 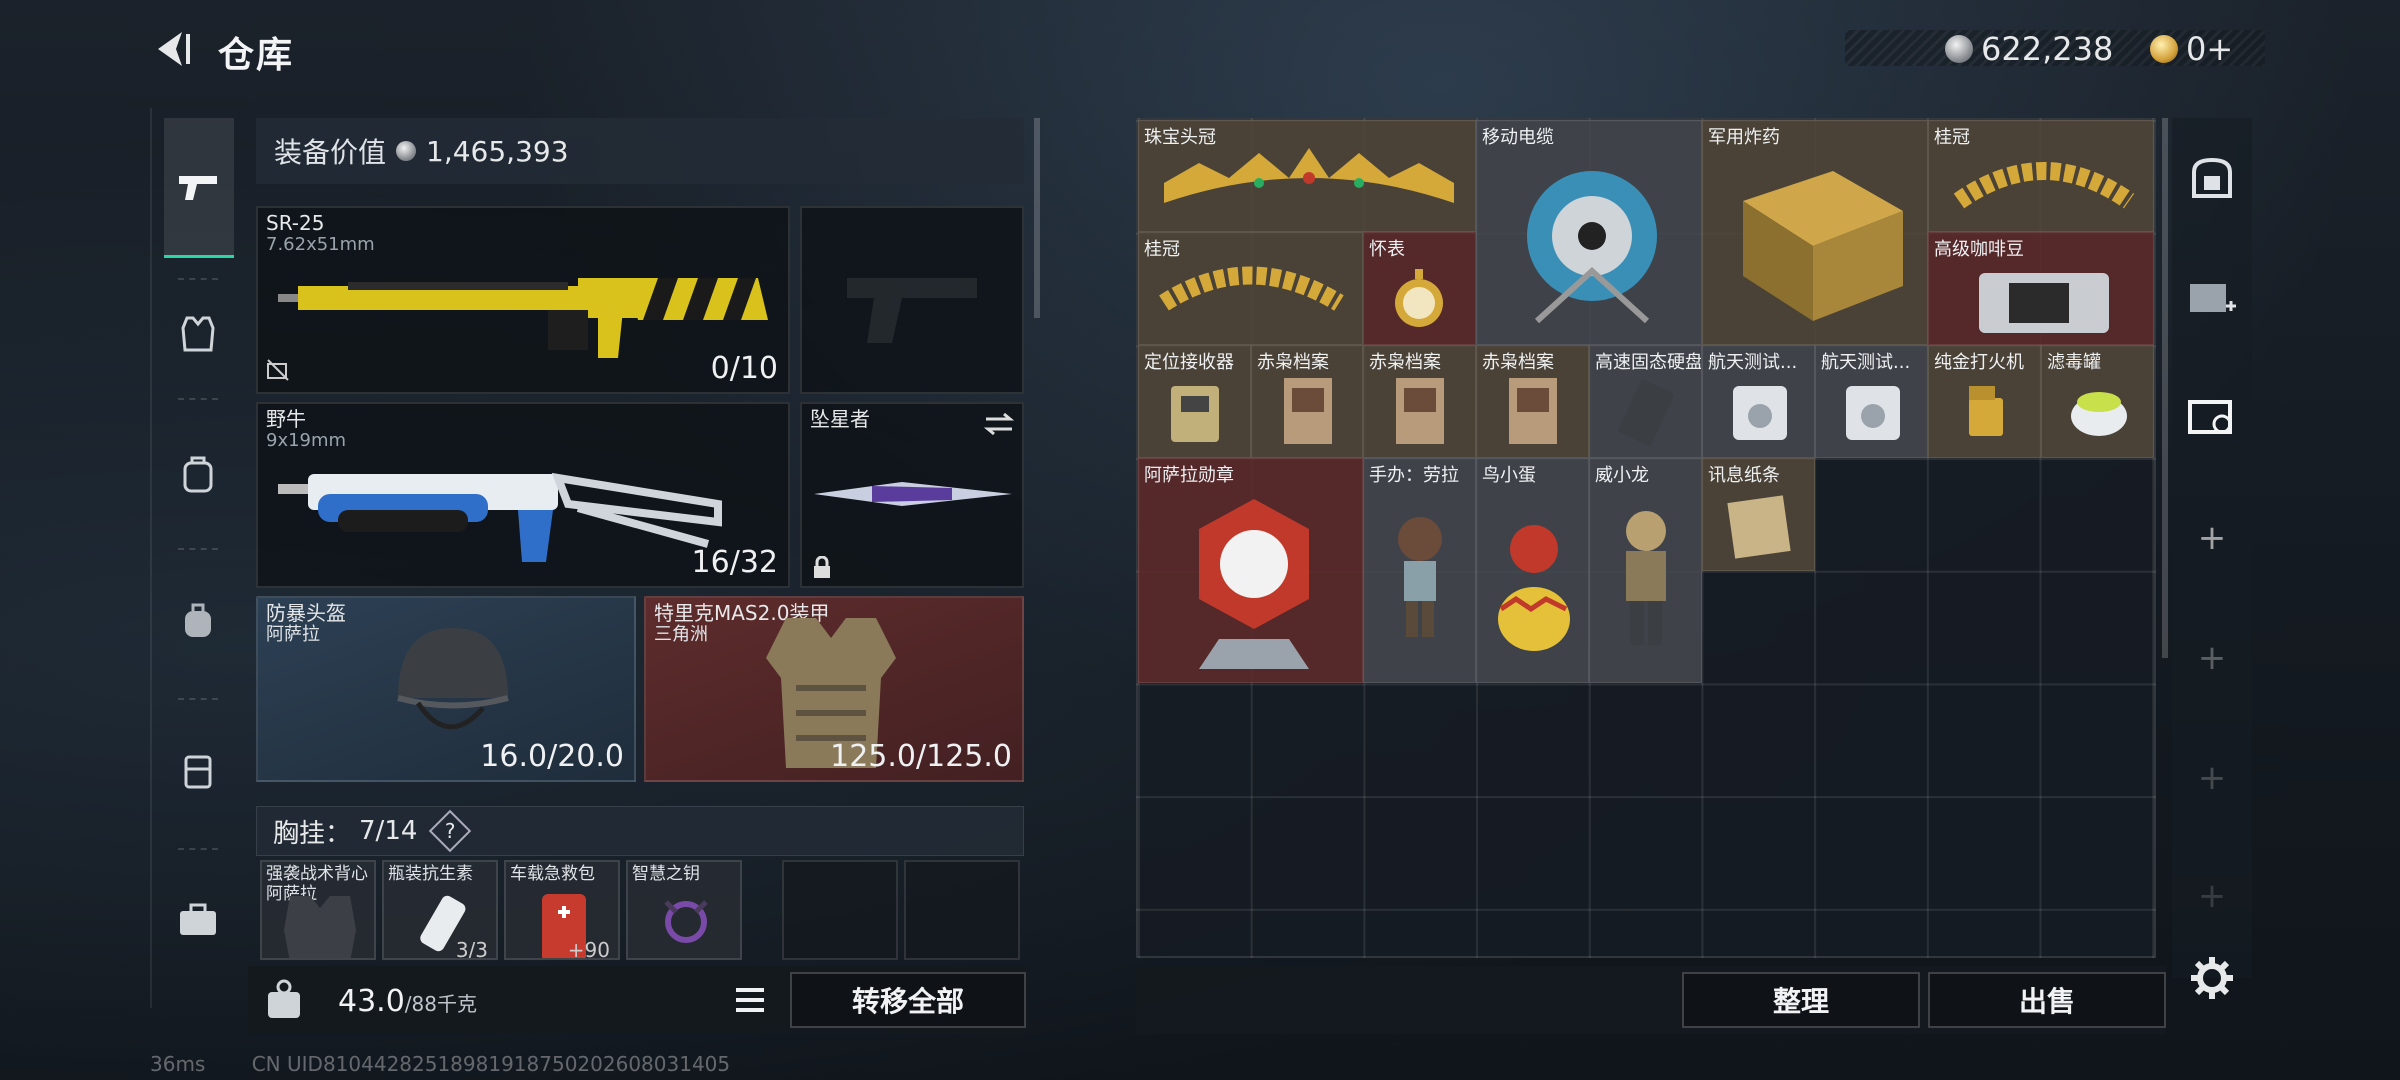 What do you see at coordinates (2165, 388) in the screenshot?
I see `storage-scrollbar` at bounding box center [2165, 388].